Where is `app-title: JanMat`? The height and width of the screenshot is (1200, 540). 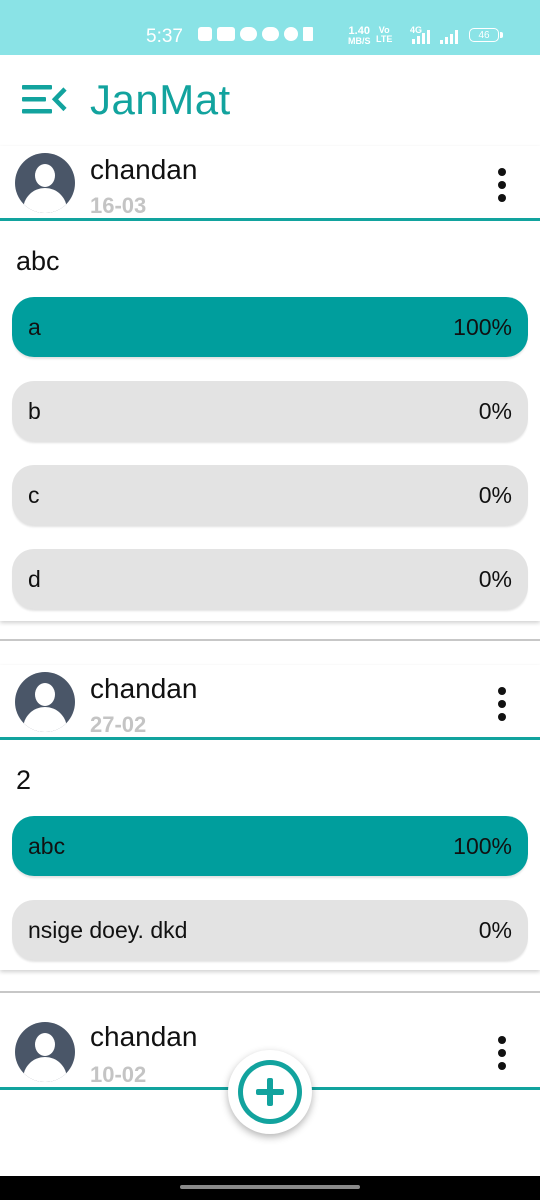
app-title: JanMat is located at coordinates (160, 99).